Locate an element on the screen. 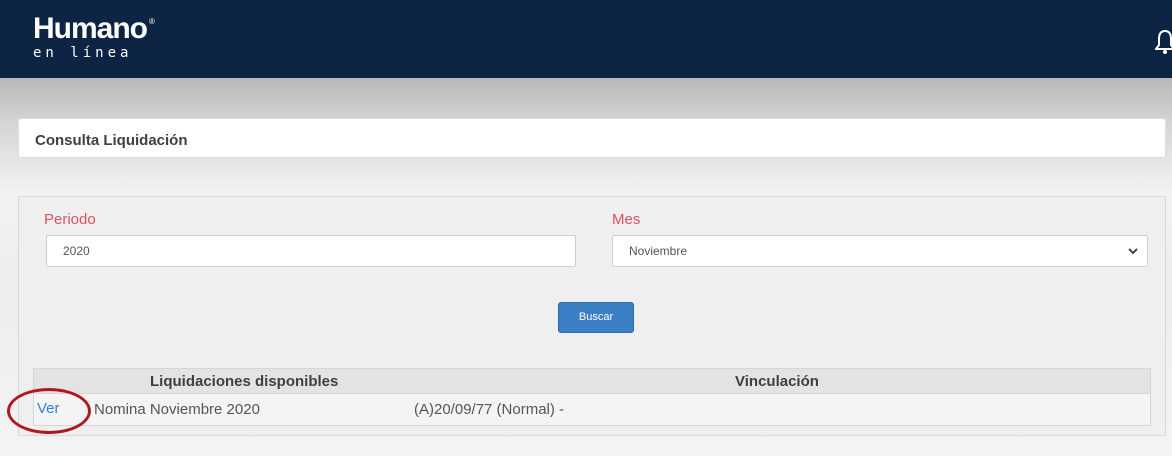  vinculacion-cell: (A)20/09/77 (Normal) - is located at coordinates (489, 409).